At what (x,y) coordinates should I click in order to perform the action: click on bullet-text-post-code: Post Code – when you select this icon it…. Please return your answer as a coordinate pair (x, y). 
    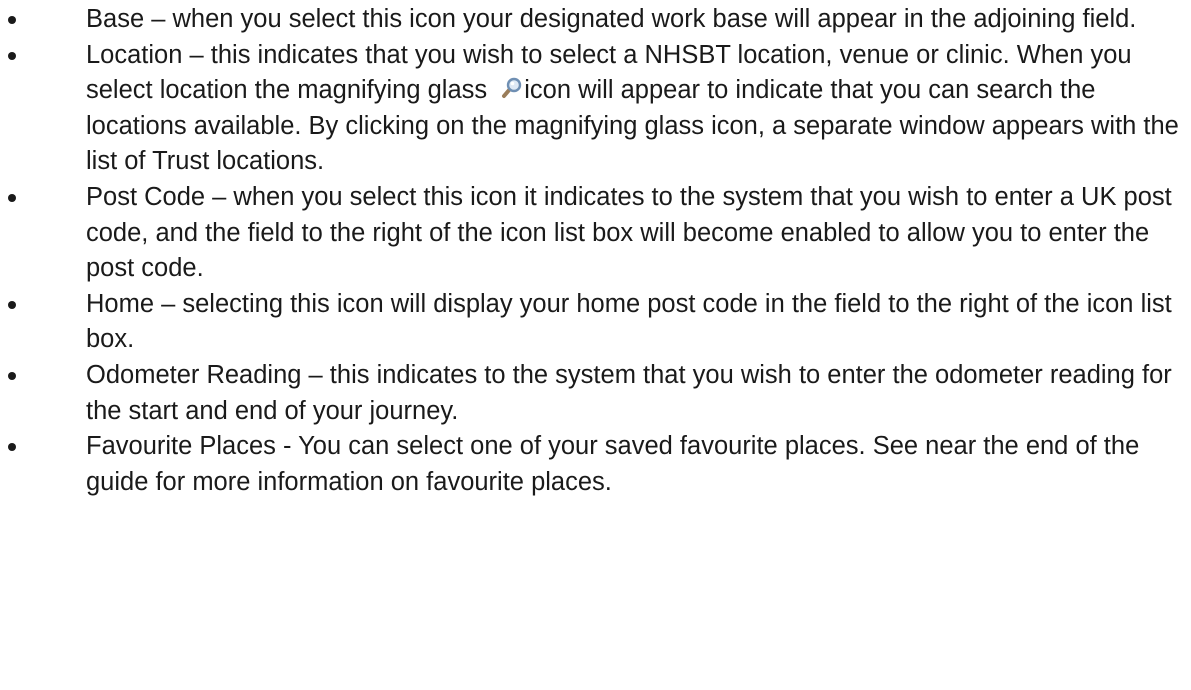
    Looking at the image, I should click on (629, 232).